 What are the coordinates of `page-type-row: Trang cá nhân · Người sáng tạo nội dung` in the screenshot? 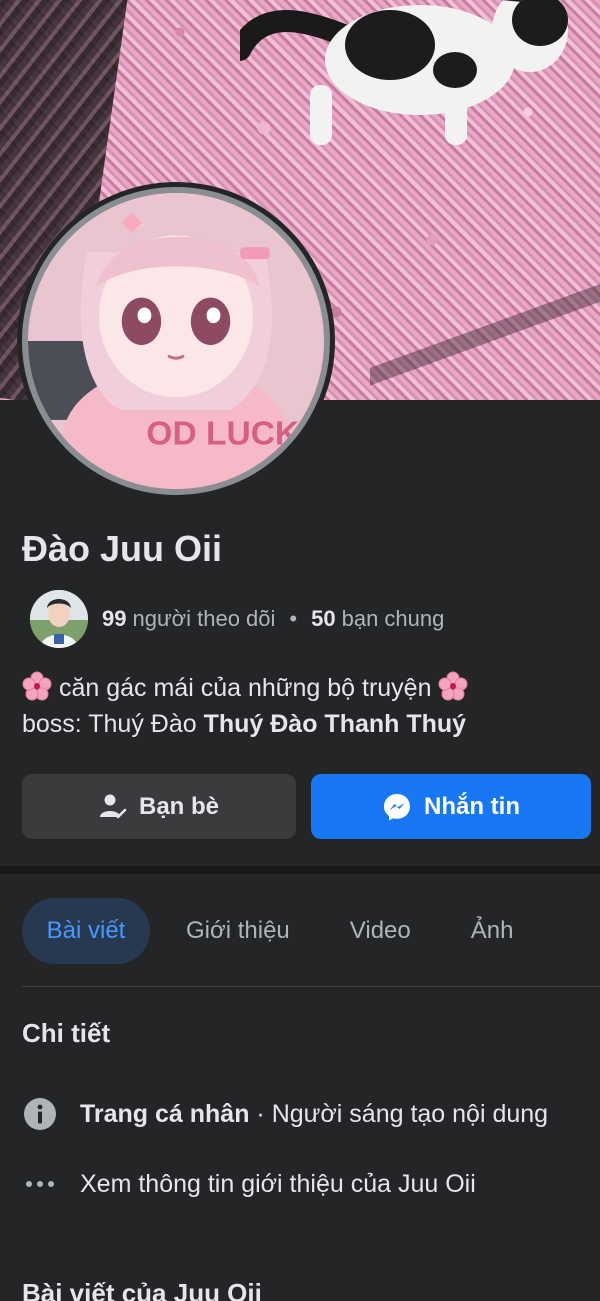 It's located at (285, 1114).